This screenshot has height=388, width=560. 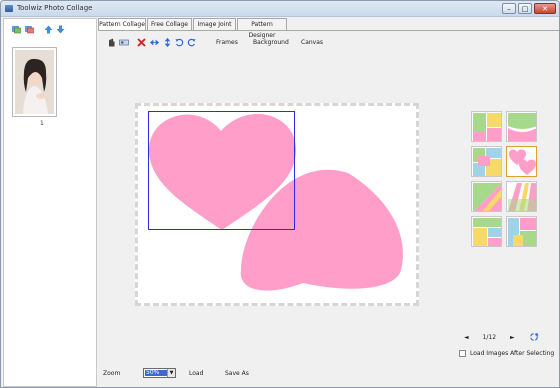 I want to click on image-thumbnail, so click(x=34, y=82).